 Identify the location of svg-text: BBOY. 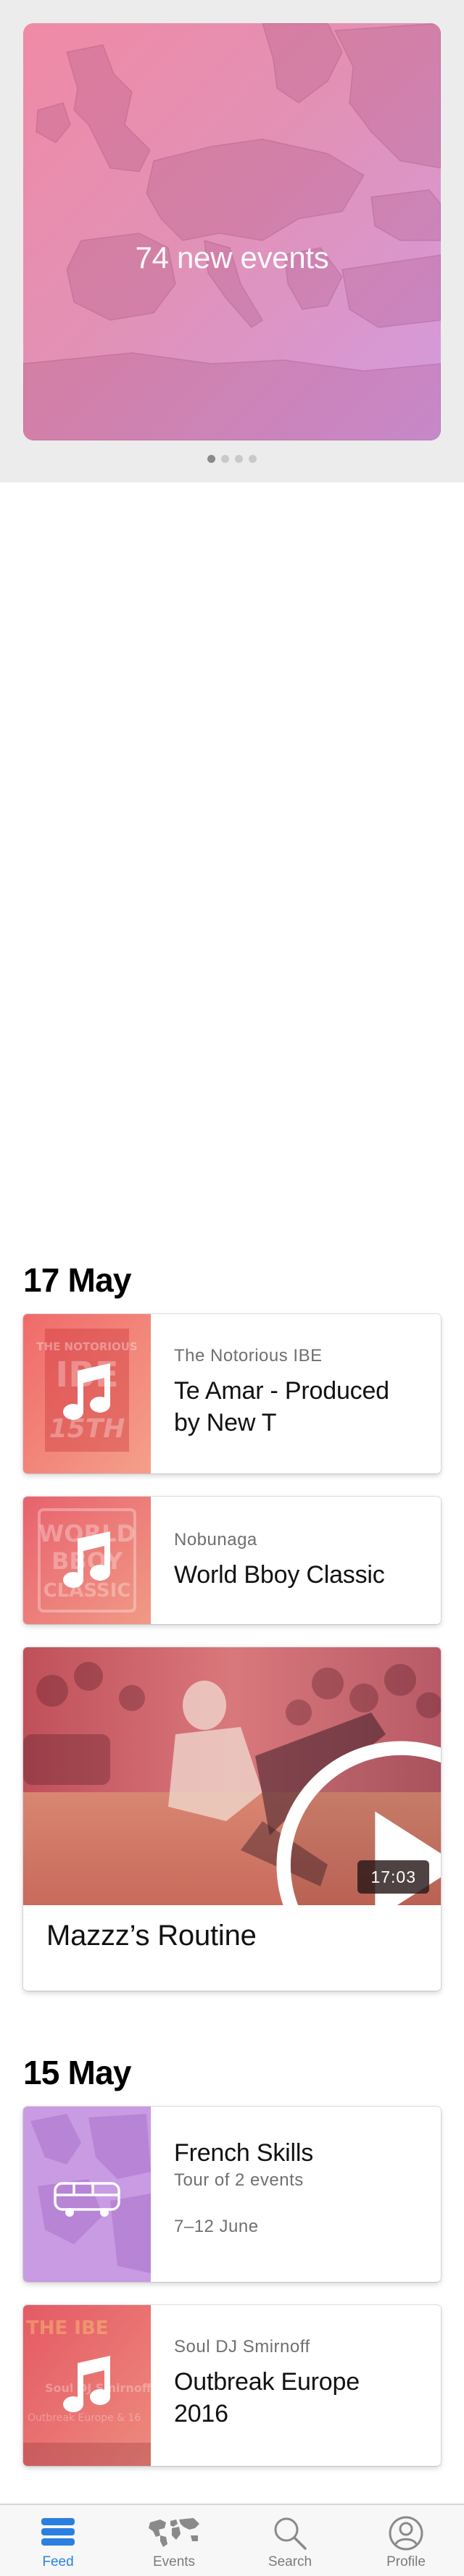
(87, 1561).